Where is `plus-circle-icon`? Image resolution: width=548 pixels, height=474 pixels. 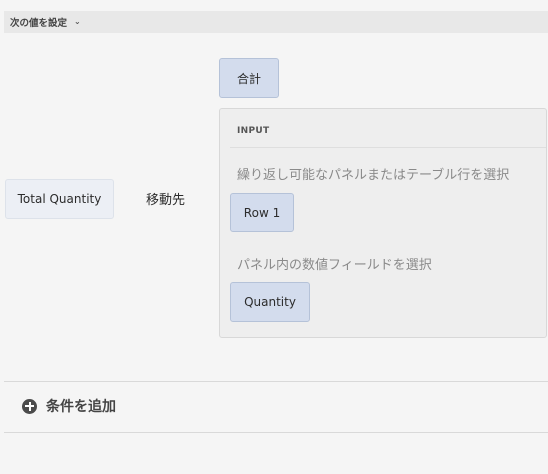 plus-circle-icon is located at coordinates (29, 406).